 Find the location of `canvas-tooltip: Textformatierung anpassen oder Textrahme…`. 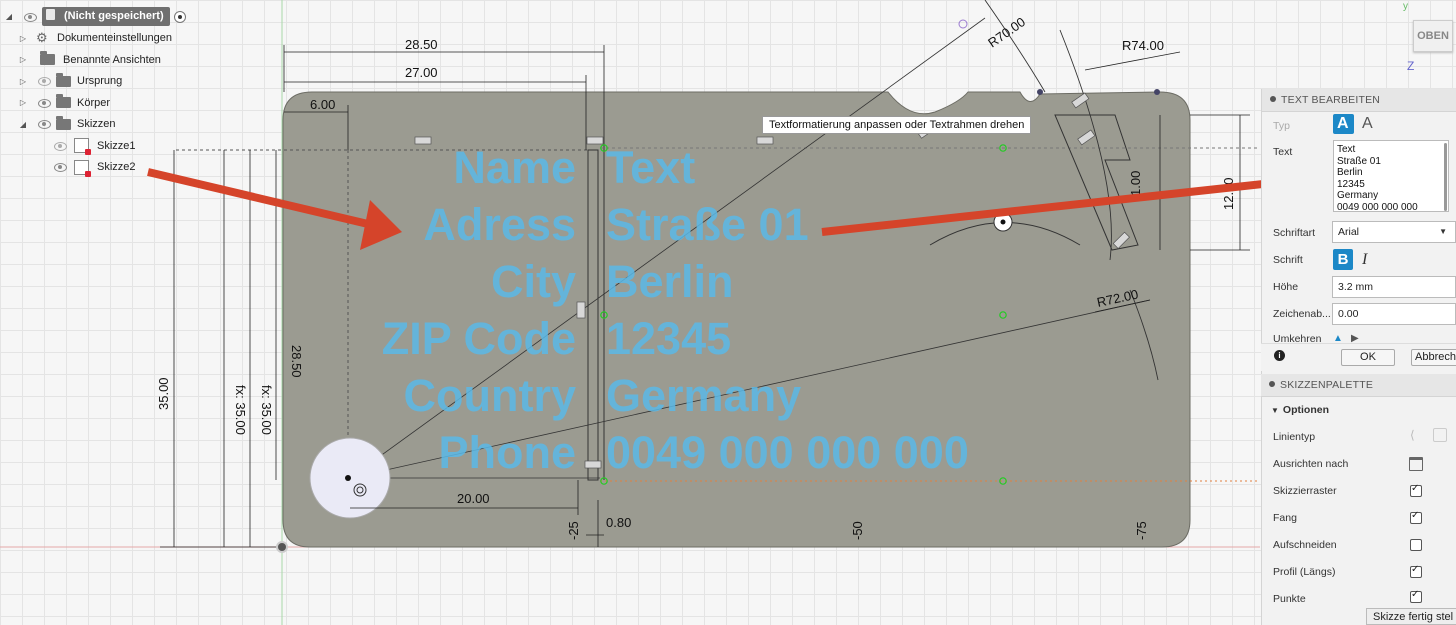

canvas-tooltip: Textformatierung anpassen oder Textrahme… is located at coordinates (897, 125).